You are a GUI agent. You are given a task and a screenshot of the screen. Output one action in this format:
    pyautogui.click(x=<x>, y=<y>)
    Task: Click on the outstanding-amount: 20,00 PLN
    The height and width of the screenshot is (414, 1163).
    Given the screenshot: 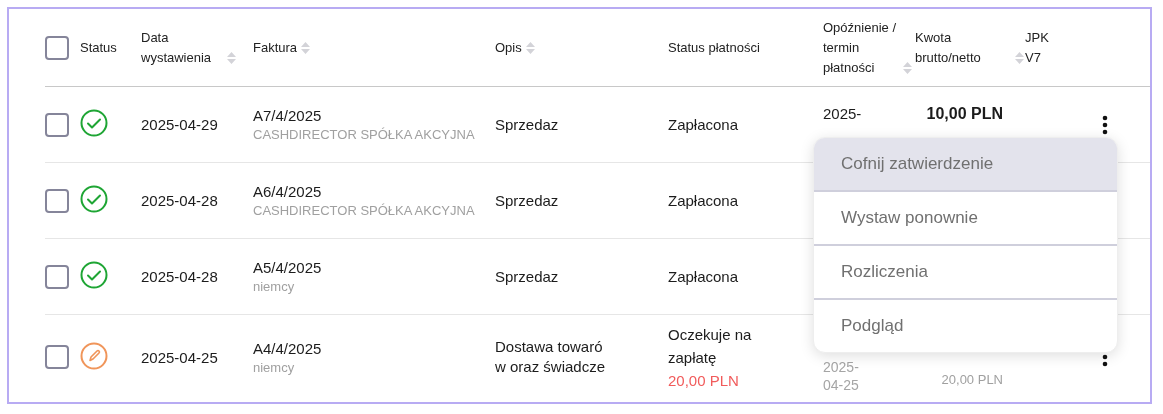 What is the action you would take?
    pyautogui.click(x=704, y=380)
    